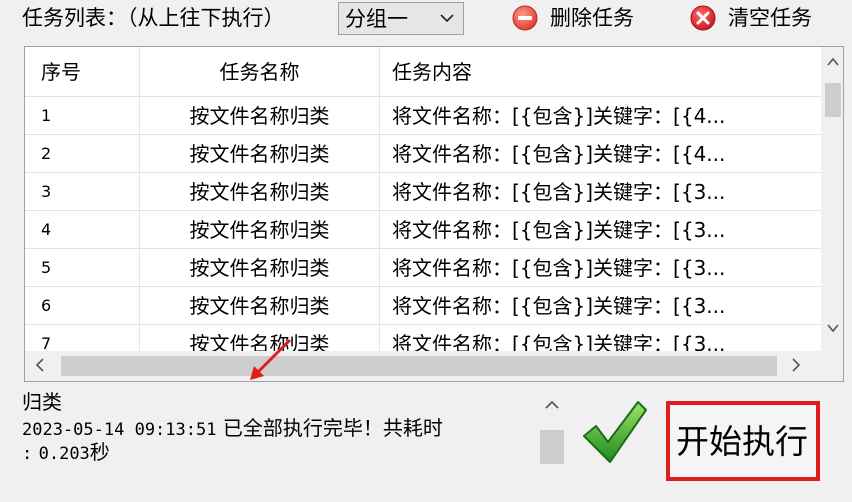 This screenshot has height=502, width=852. What do you see at coordinates (615, 432) in the screenshot?
I see `check-icon` at bounding box center [615, 432].